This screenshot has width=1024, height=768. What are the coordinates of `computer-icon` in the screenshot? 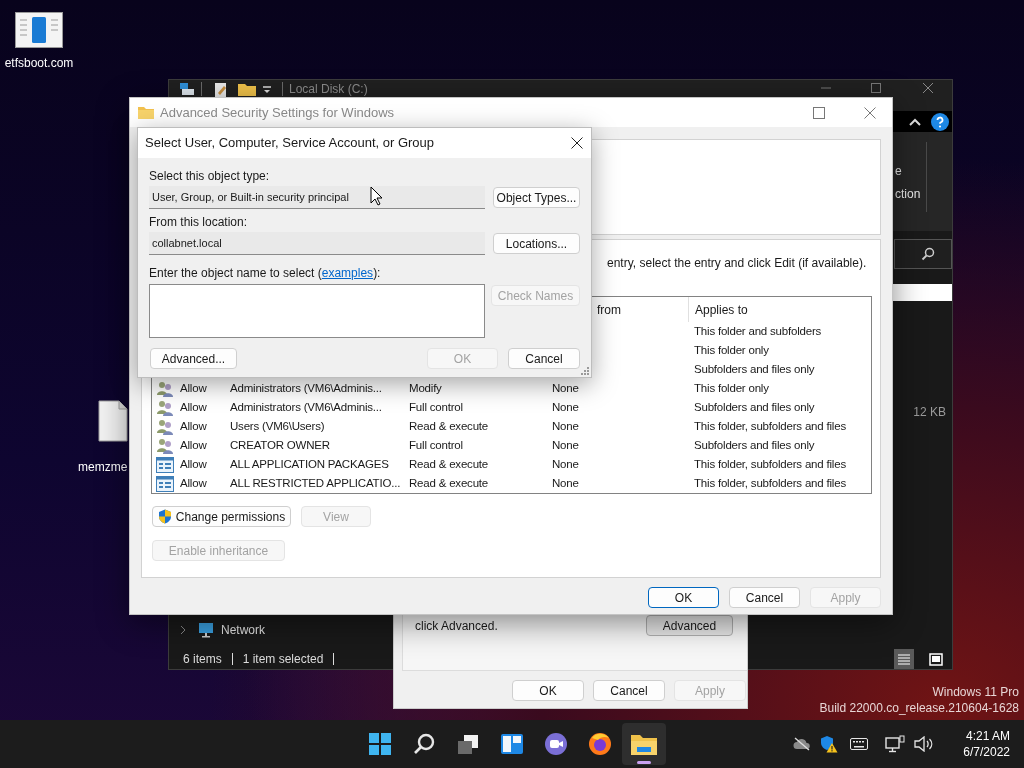 It's located at (187, 89).